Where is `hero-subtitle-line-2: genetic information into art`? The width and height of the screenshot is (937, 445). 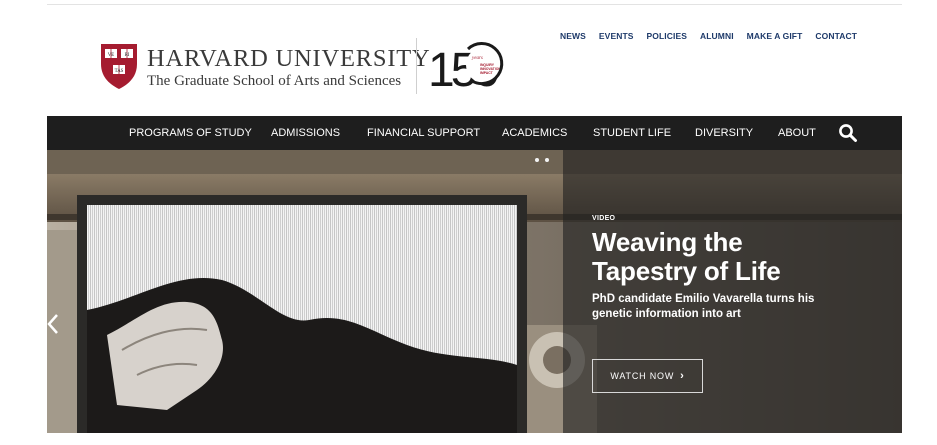 hero-subtitle-line-2: genetic information into art is located at coordinates (666, 314).